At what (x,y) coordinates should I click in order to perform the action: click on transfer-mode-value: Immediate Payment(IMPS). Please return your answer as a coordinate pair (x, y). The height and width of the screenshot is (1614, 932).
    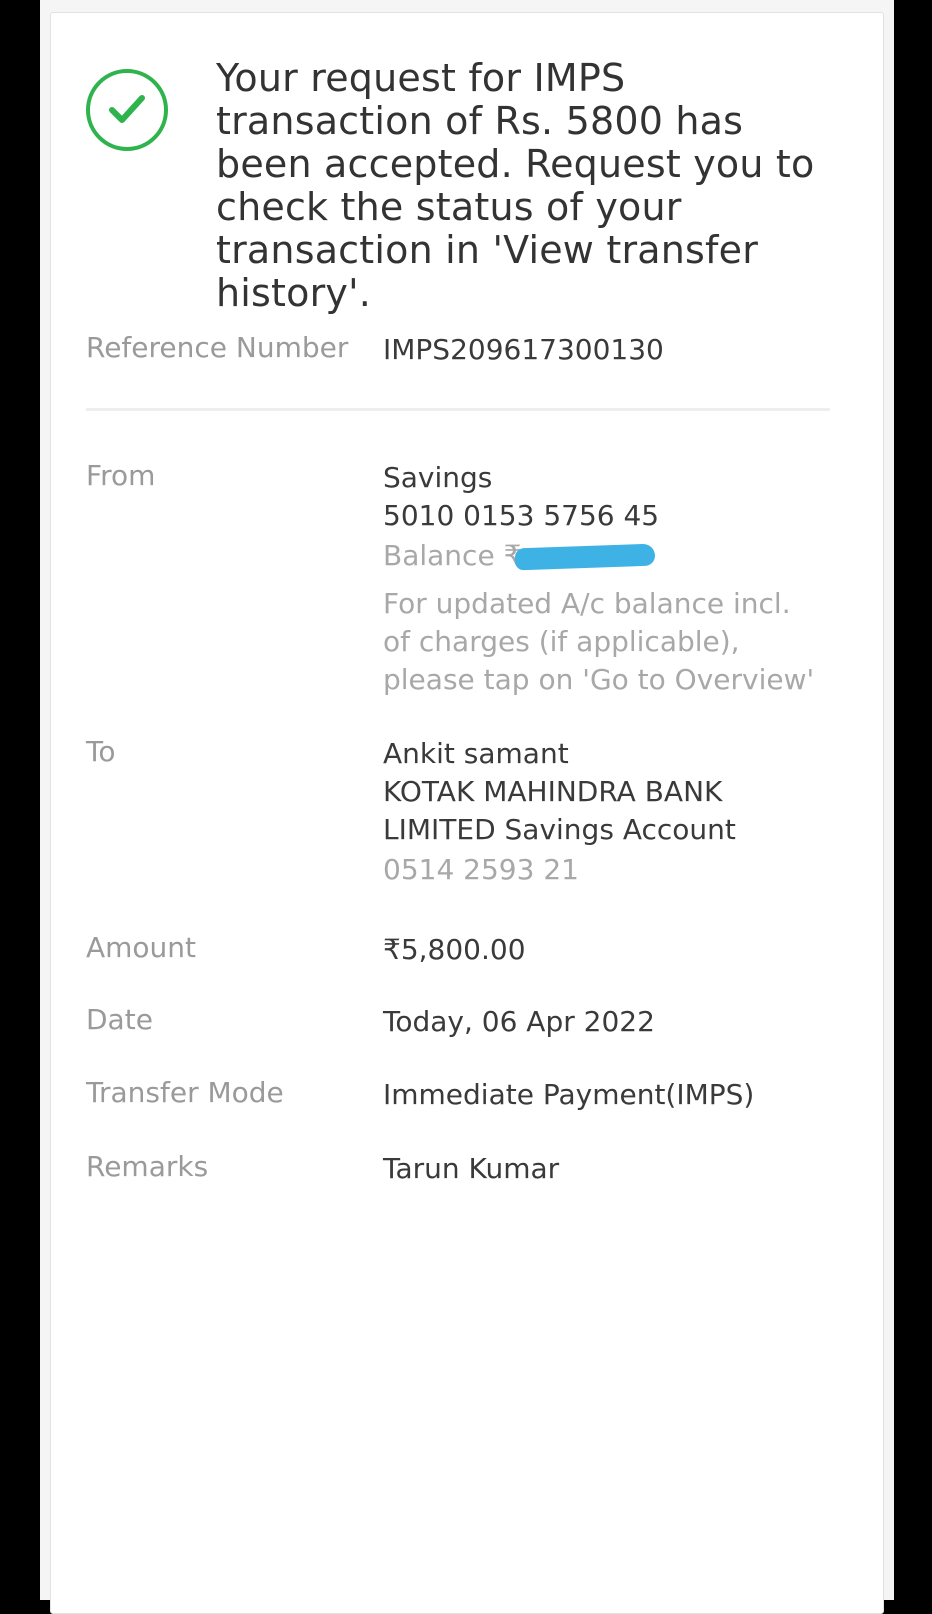
    Looking at the image, I should click on (569, 1094).